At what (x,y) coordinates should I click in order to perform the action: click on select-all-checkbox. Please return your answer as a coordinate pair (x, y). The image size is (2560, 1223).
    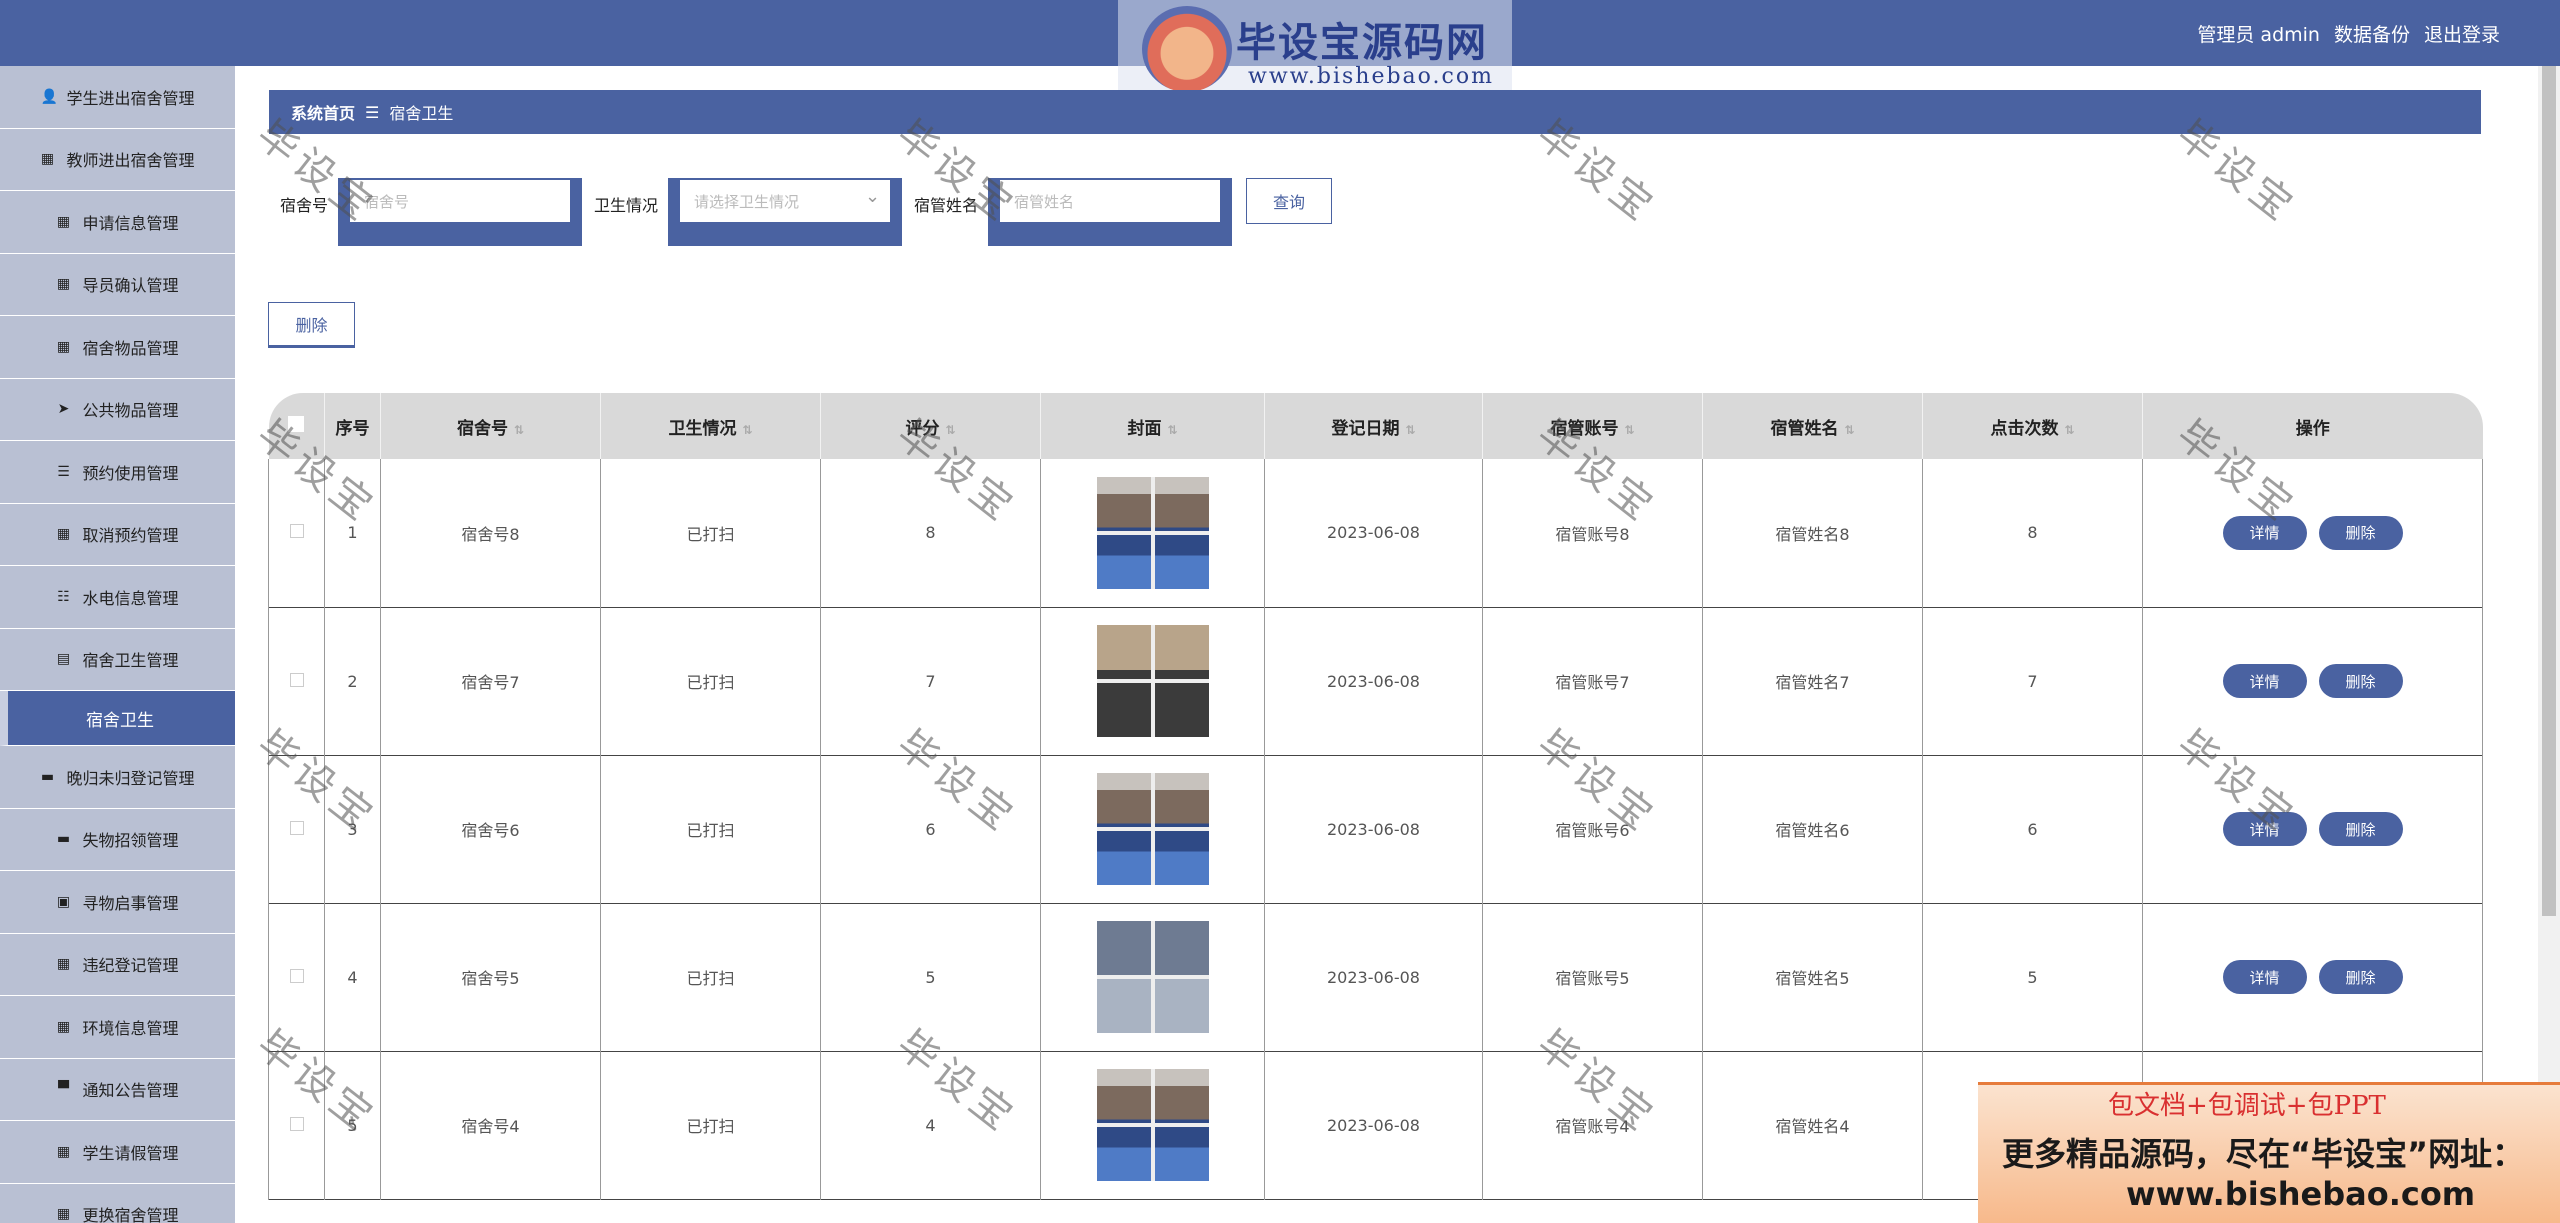
    Looking at the image, I should click on (296, 426).